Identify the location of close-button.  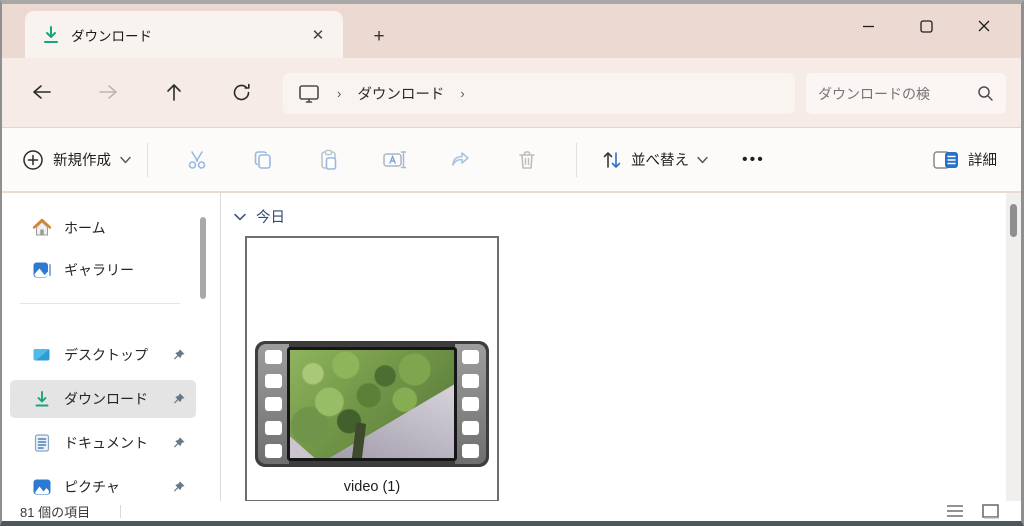
(984, 26).